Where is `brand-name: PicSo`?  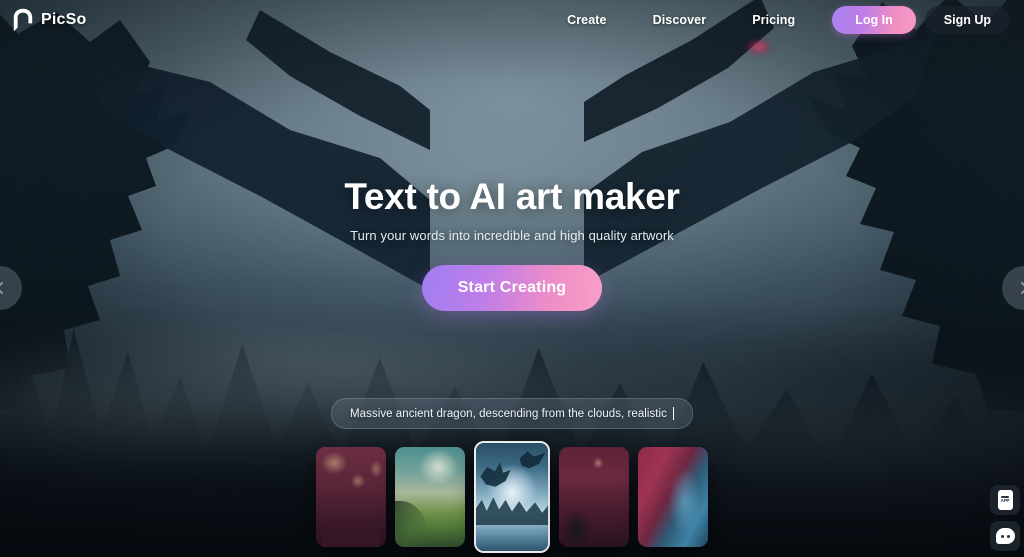 brand-name: PicSo is located at coordinates (64, 19).